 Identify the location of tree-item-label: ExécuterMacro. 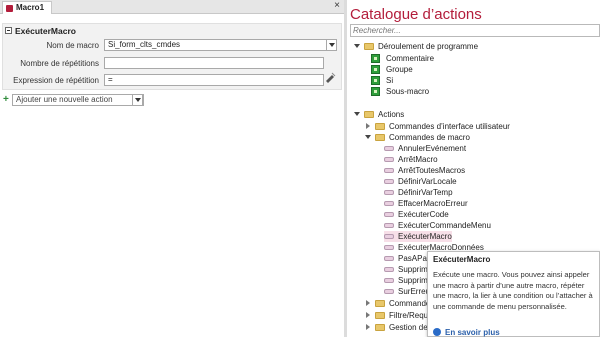
(425, 236).